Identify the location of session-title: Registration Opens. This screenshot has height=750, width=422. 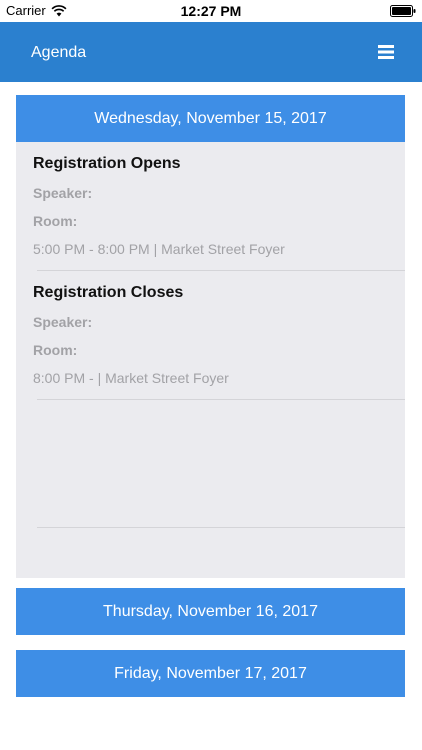
(107, 163).